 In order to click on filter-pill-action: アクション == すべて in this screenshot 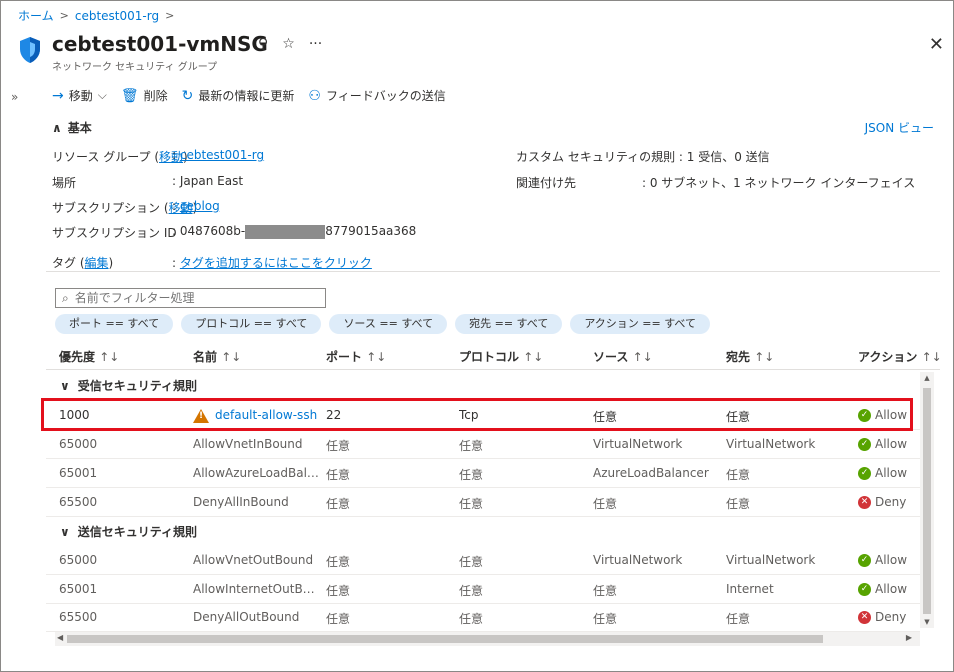, I will do `click(640, 324)`.